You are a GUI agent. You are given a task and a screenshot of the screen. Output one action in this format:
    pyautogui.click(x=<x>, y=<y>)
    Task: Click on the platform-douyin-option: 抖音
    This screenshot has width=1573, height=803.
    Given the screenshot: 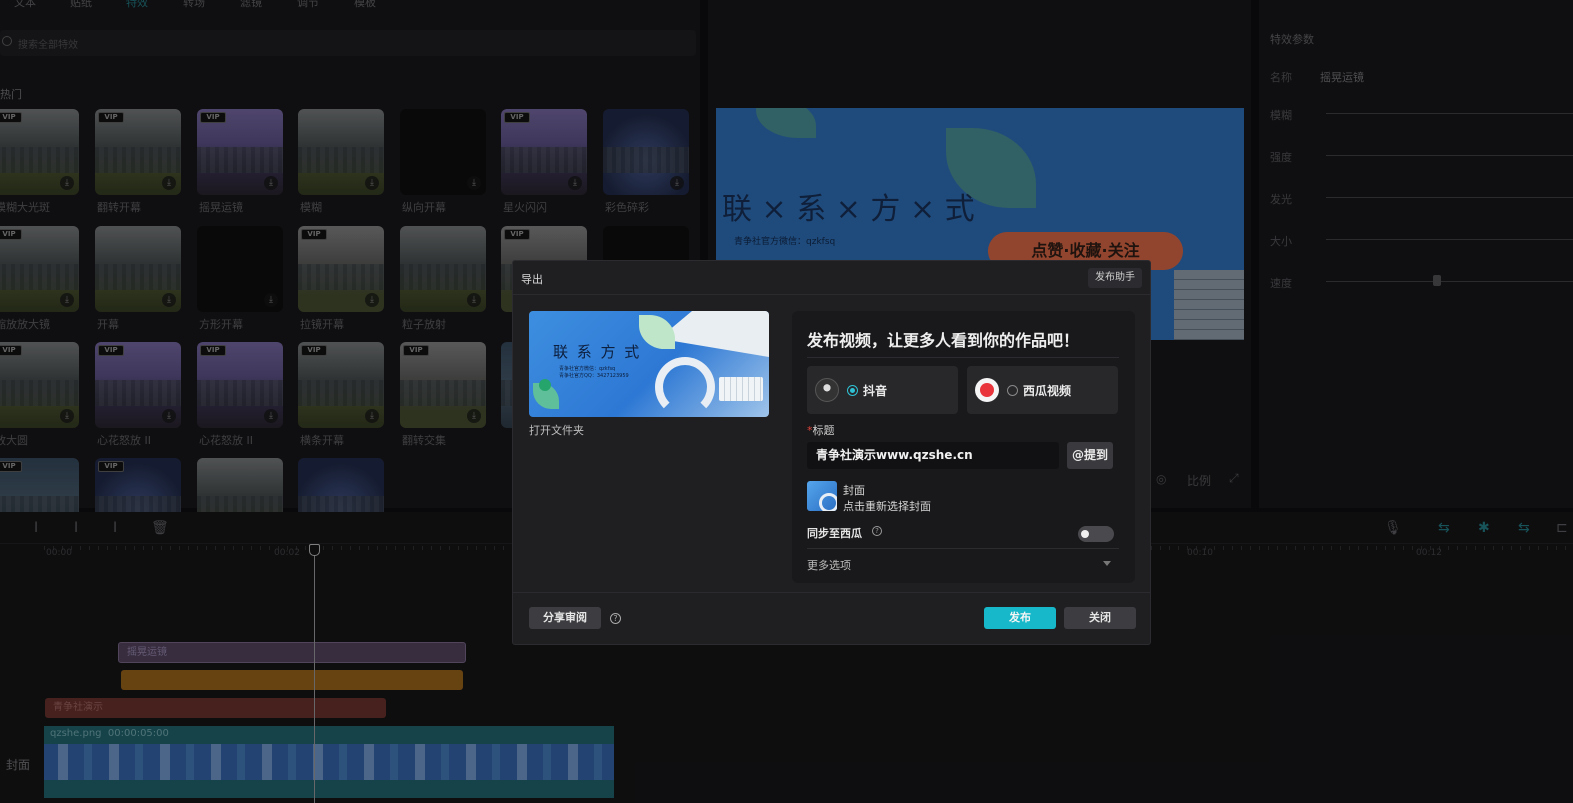 What is the action you would take?
    pyautogui.click(x=882, y=390)
    